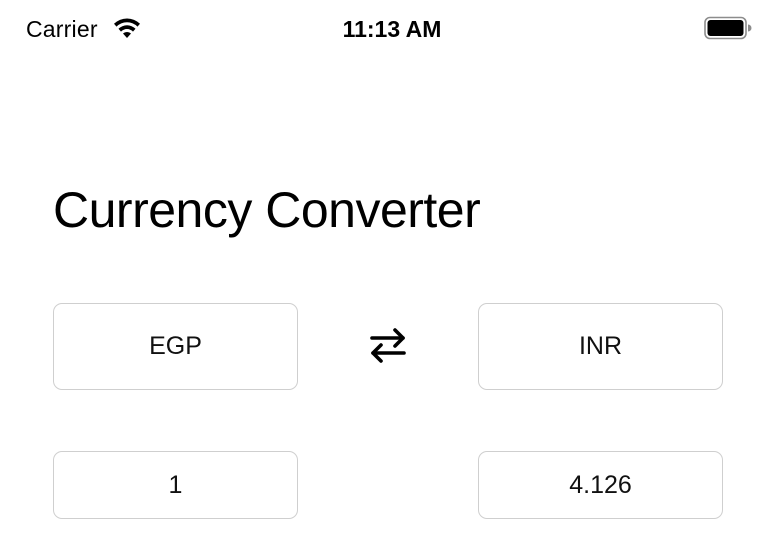  I want to click on swap-arrows-icon, so click(388, 347).